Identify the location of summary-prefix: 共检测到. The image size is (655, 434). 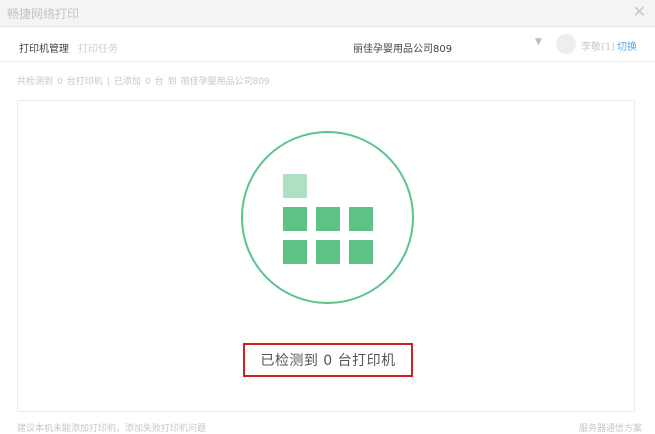
(35, 82).